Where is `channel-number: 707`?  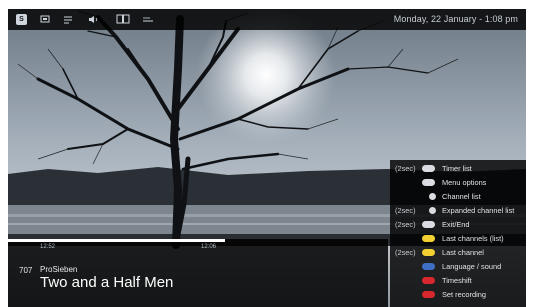 channel-number: 707 is located at coordinates (26, 270).